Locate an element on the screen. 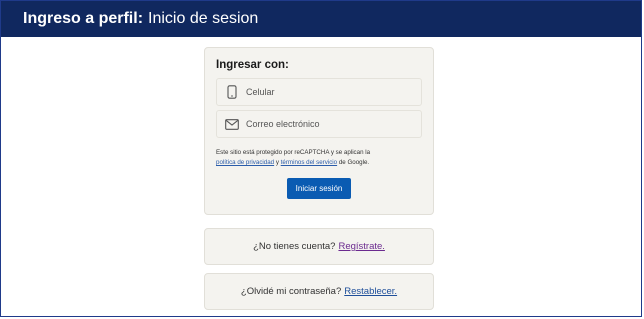 The image size is (644, 319). privacy-policy-link: política de privacidad is located at coordinates (245, 162).